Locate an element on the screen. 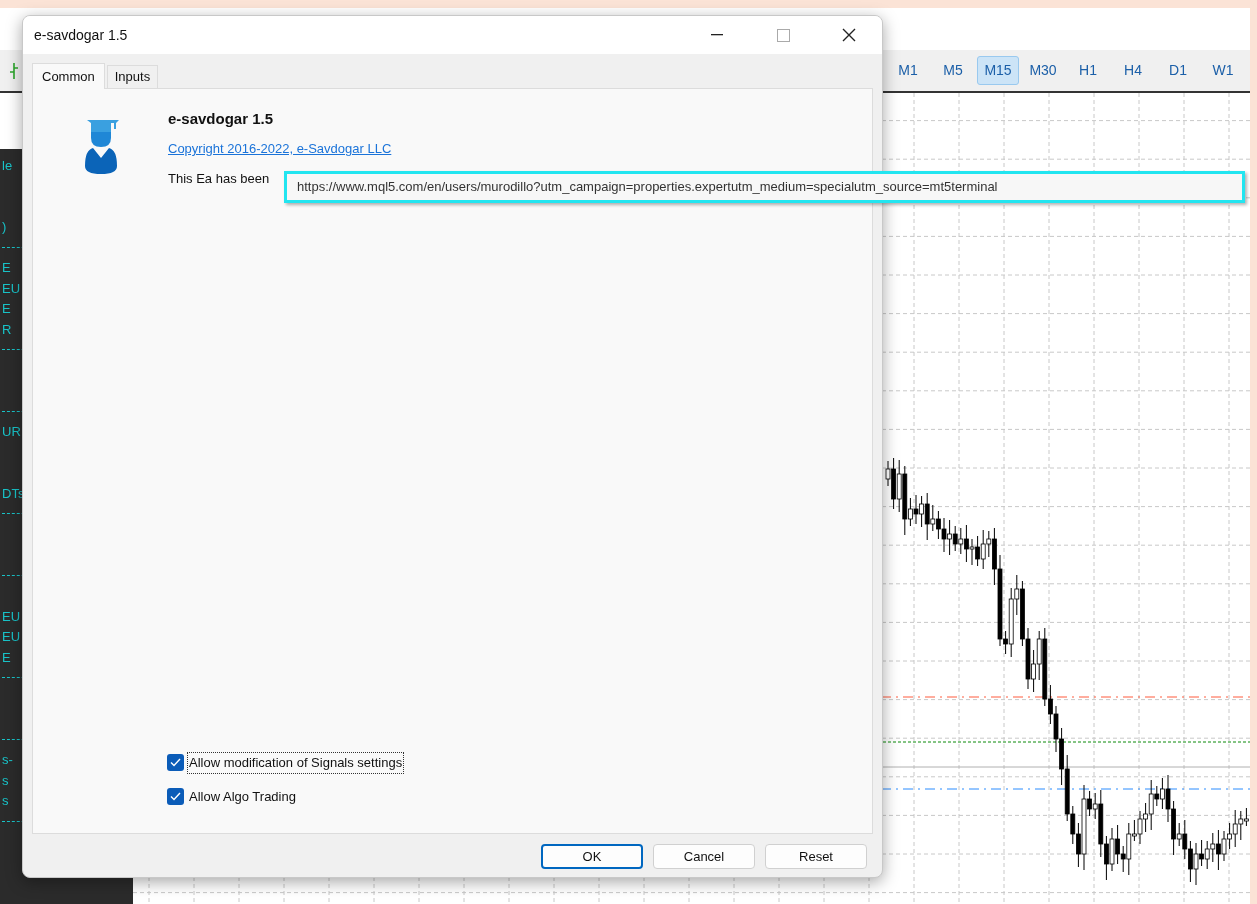  dialog-button: OK is located at coordinates (592, 856).